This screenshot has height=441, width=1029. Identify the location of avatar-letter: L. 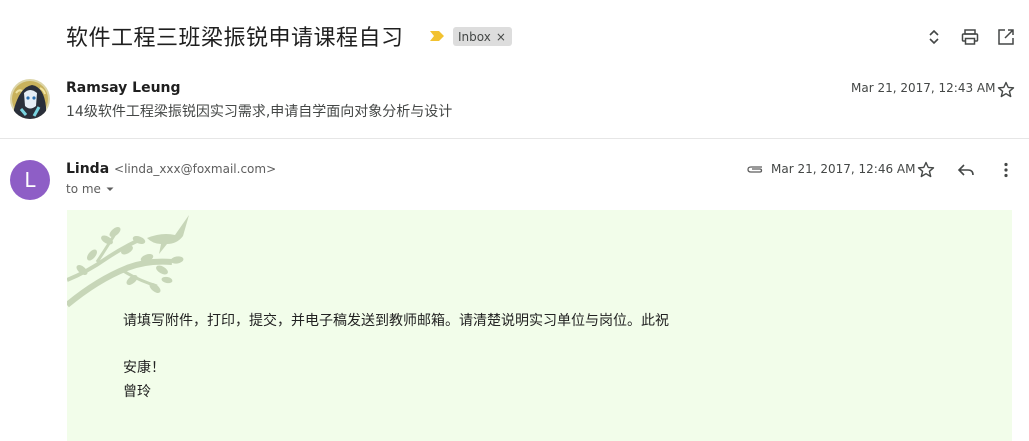
(30, 180).